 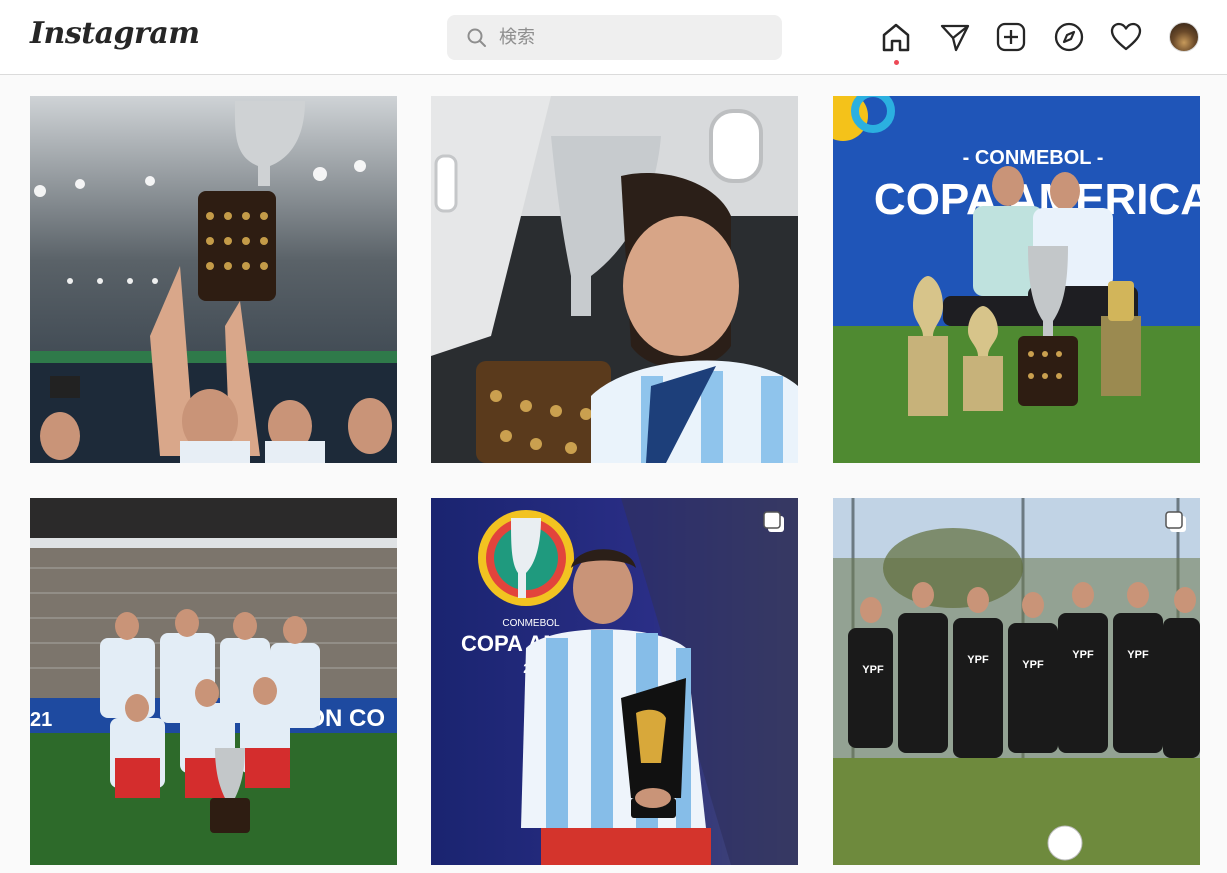 What do you see at coordinates (1069, 37) in the screenshot?
I see `explore-icon` at bounding box center [1069, 37].